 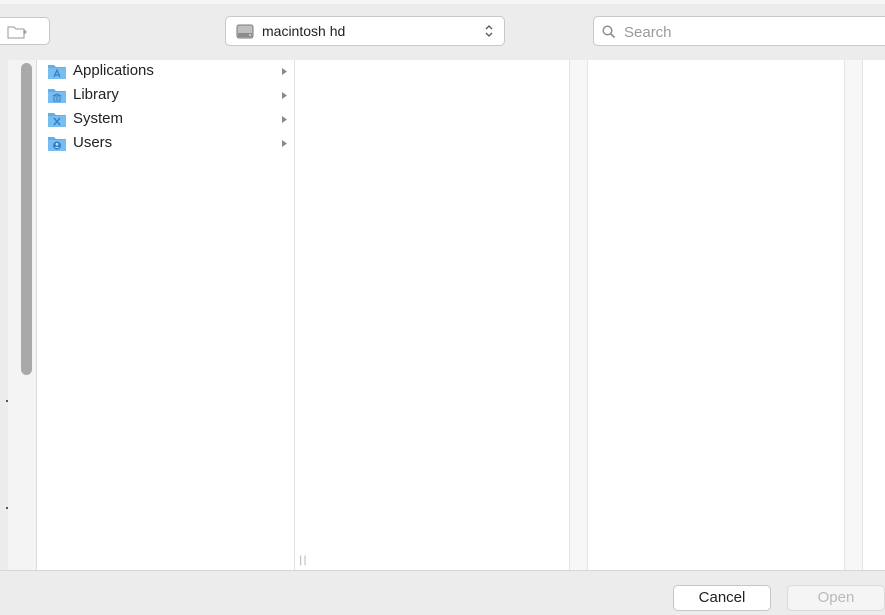 What do you see at coordinates (57, 72) in the screenshot?
I see `applications-folder-icon` at bounding box center [57, 72].